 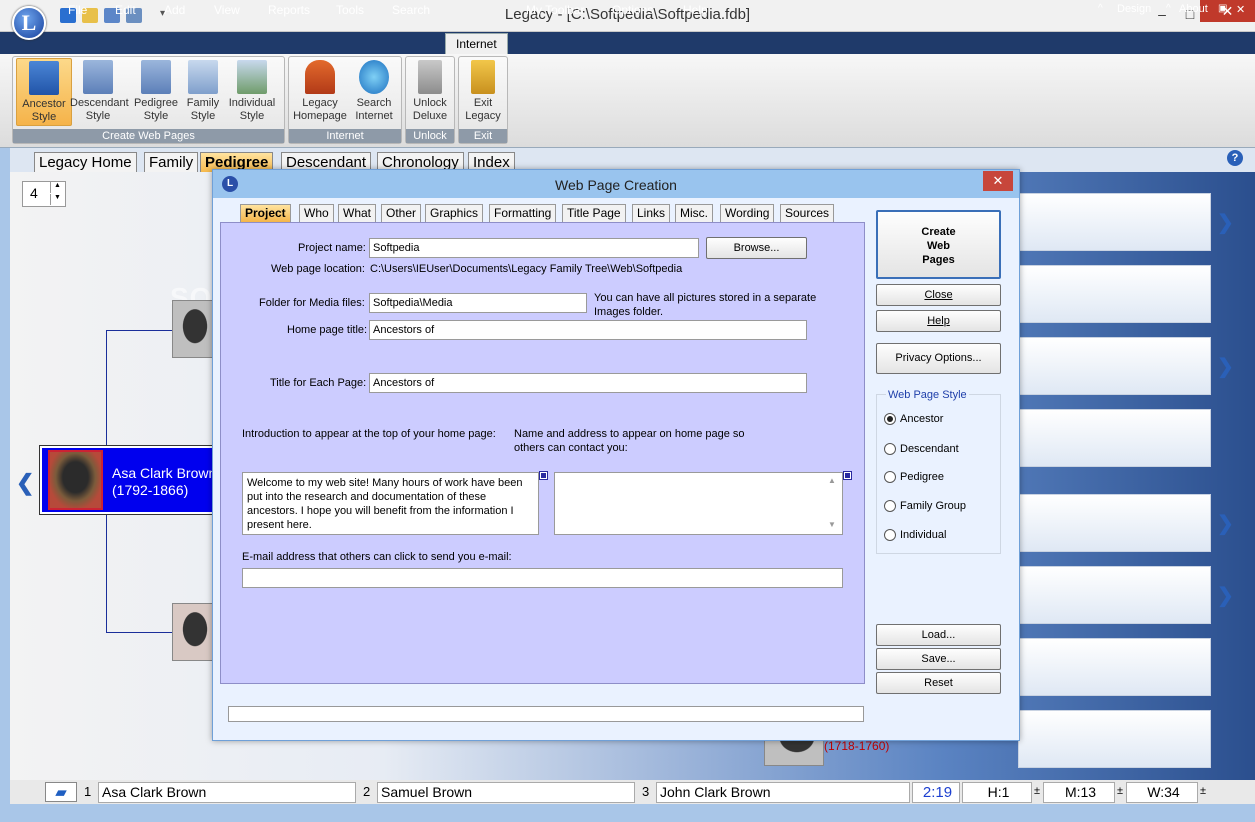 What do you see at coordinates (1162, 14) in the screenshot?
I see `minimize-button: –` at bounding box center [1162, 14].